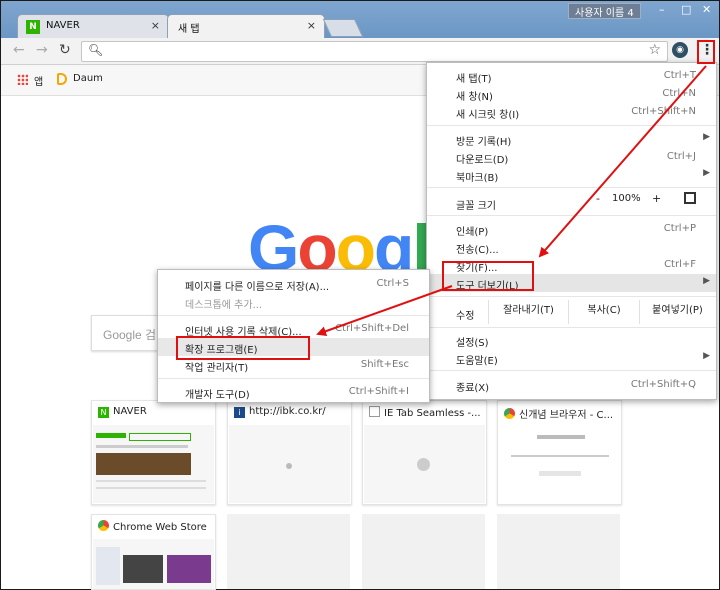 Image resolution: width=720 pixels, height=590 pixels. I want to click on arrow-to-extensions, so click(384, 311).